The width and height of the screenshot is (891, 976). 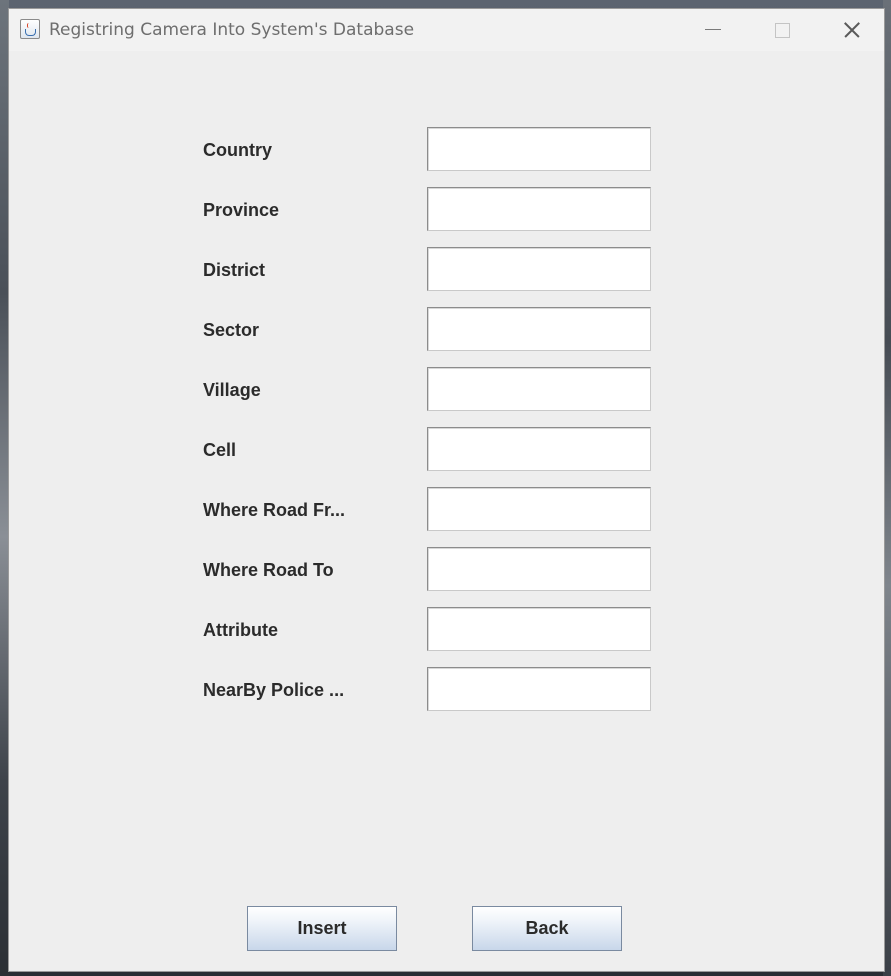 I want to click on district-label: District, so click(x=234, y=270).